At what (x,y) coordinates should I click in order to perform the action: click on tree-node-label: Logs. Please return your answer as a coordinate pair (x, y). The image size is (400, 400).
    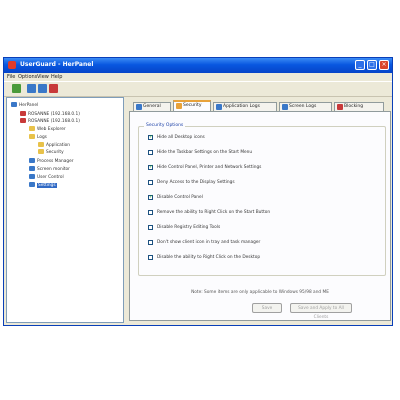
    Looking at the image, I should click on (42, 137).